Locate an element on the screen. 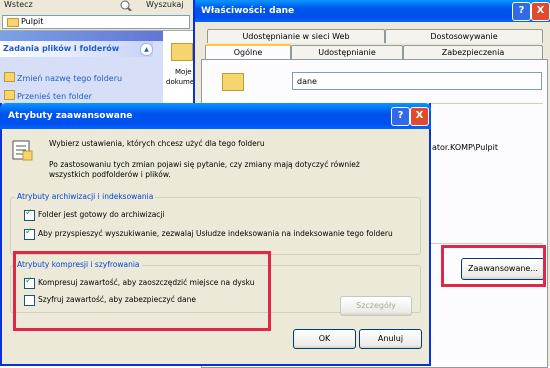 The height and width of the screenshot is (368, 550). tab-sharing: Udostępnianie is located at coordinates (347, 52).